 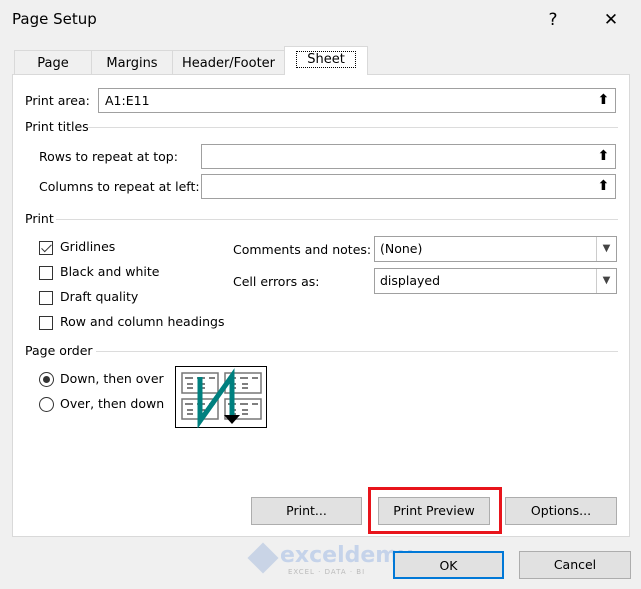 What do you see at coordinates (330, 559) in the screenshot?
I see `watermark-logo: exceldemy EXCEL · DATA · BI` at bounding box center [330, 559].